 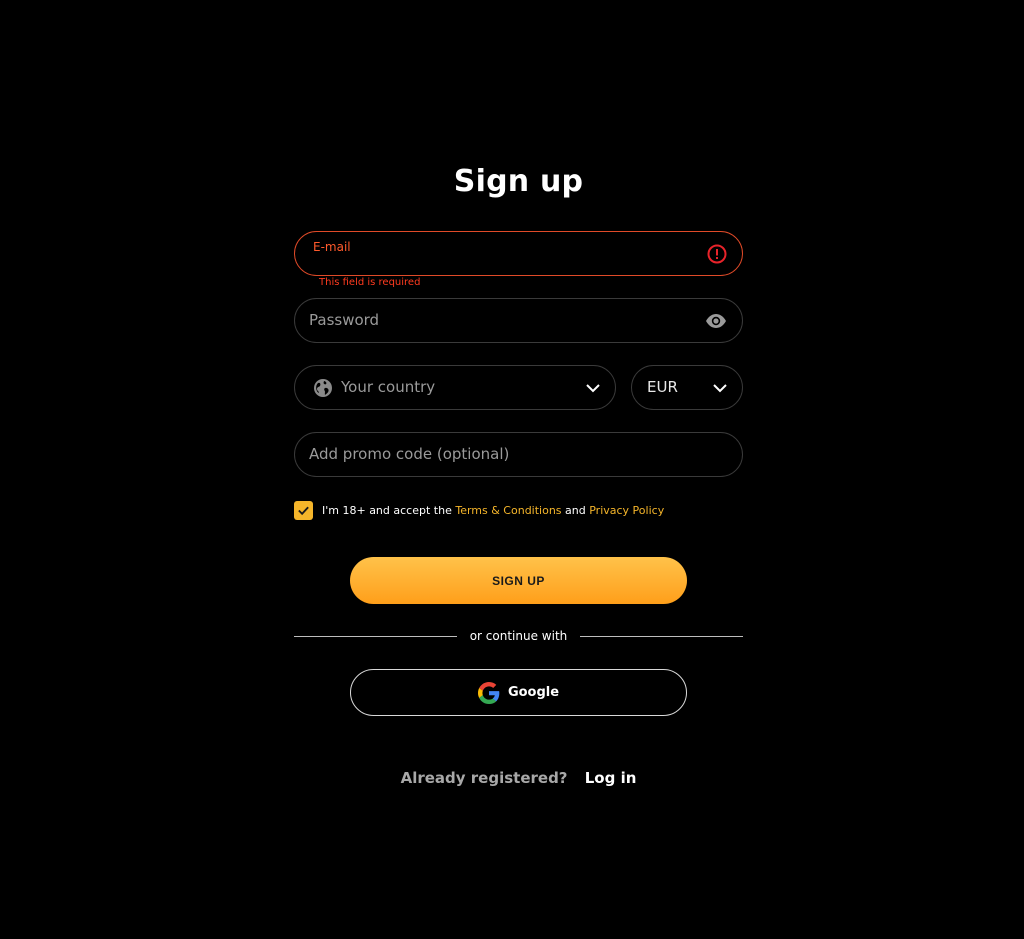 What do you see at coordinates (370, 282) in the screenshot?
I see `email-error-message: This field is required` at bounding box center [370, 282].